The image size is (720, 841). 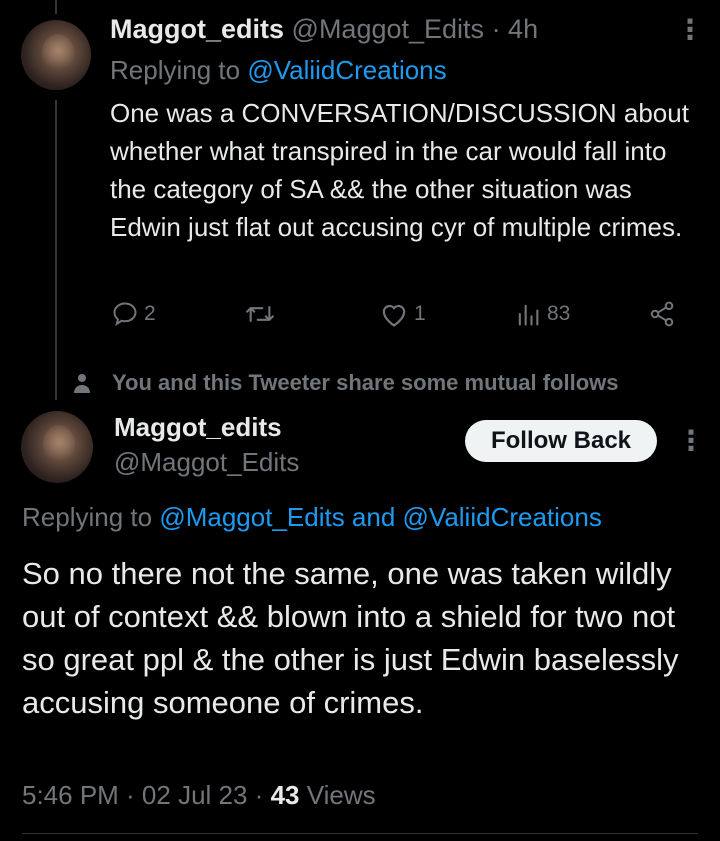 I want to click on follow-back-button: Follow Back, so click(x=561, y=441).